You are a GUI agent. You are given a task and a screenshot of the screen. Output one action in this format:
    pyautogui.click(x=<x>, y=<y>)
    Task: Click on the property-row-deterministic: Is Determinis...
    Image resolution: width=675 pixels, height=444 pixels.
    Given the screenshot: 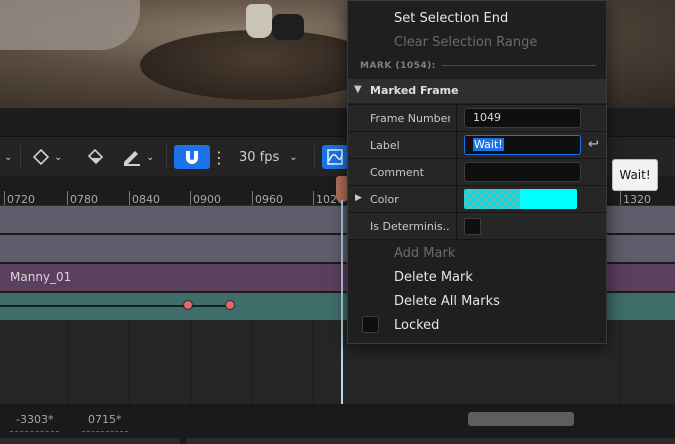 What is the action you would take?
    pyautogui.click(x=477, y=226)
    